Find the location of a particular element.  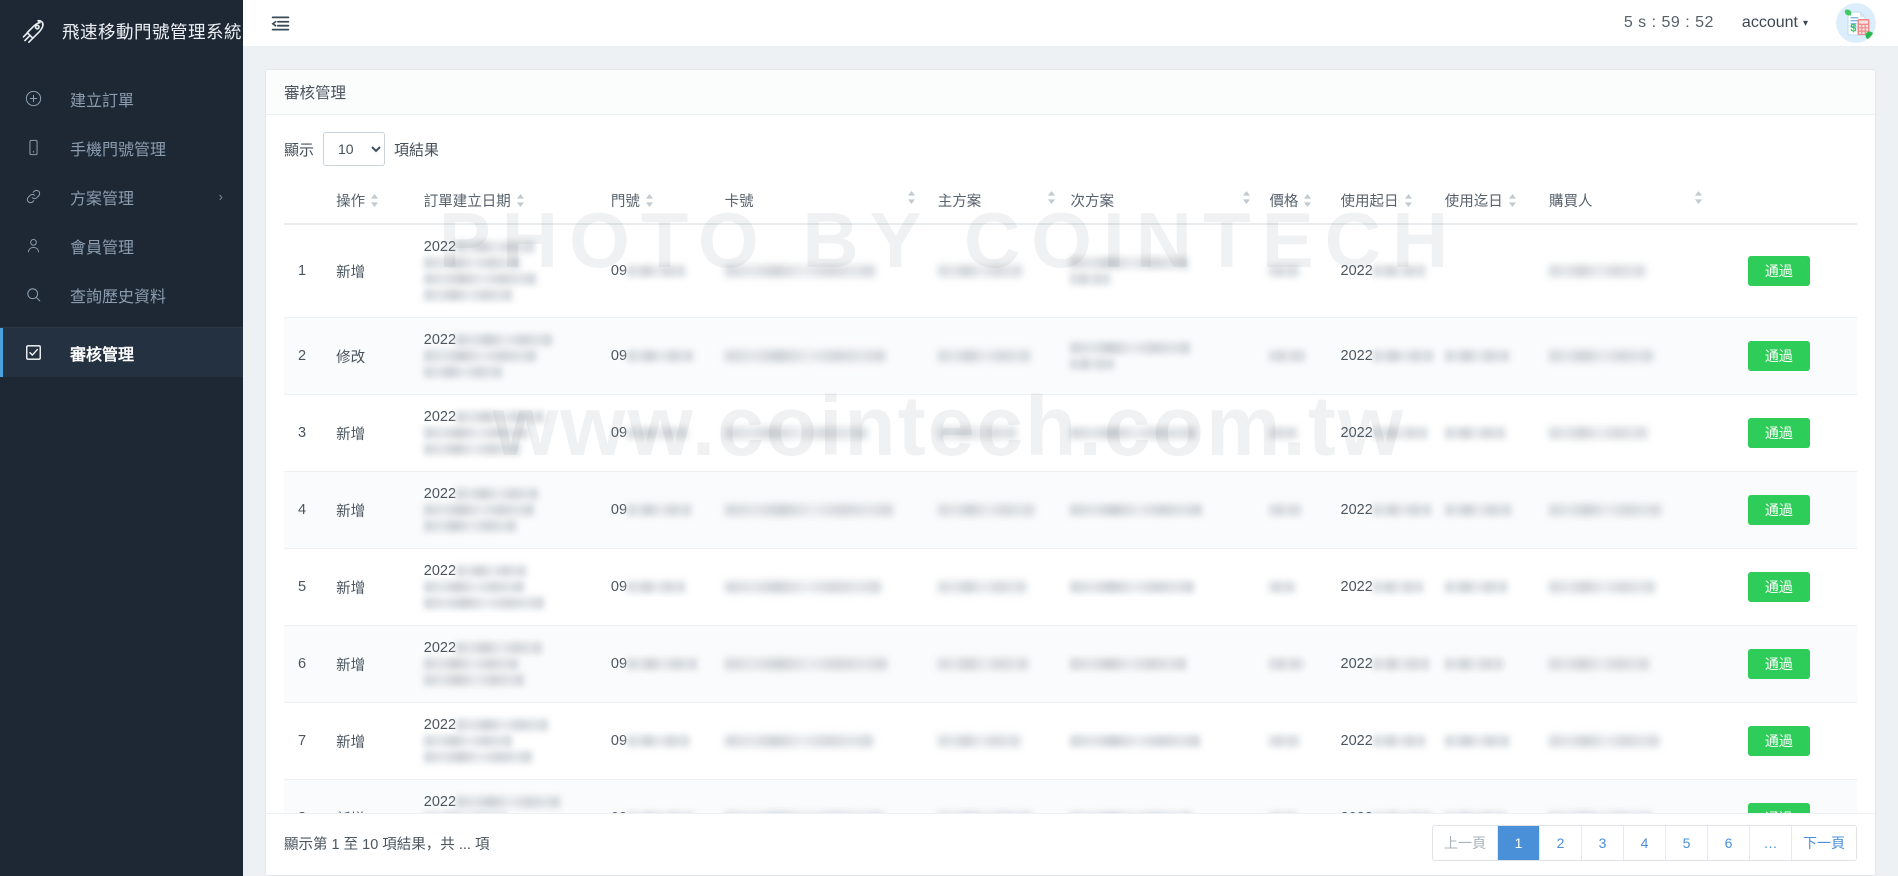

page-title: 審核管理 is located at coordinates (315, 93).